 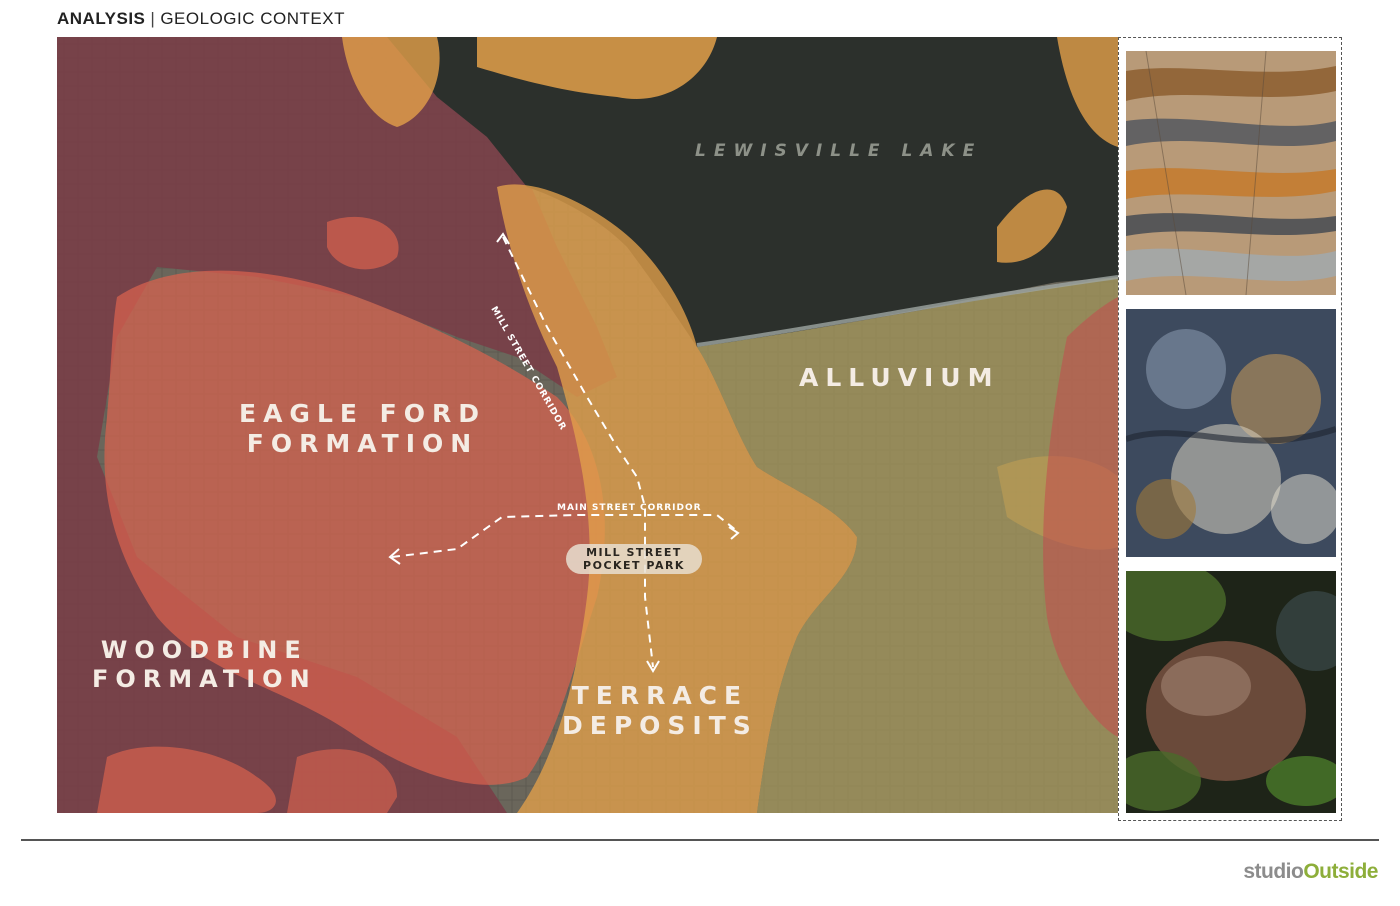 I want to click on photo-panel, so click(x=1230, y=429).